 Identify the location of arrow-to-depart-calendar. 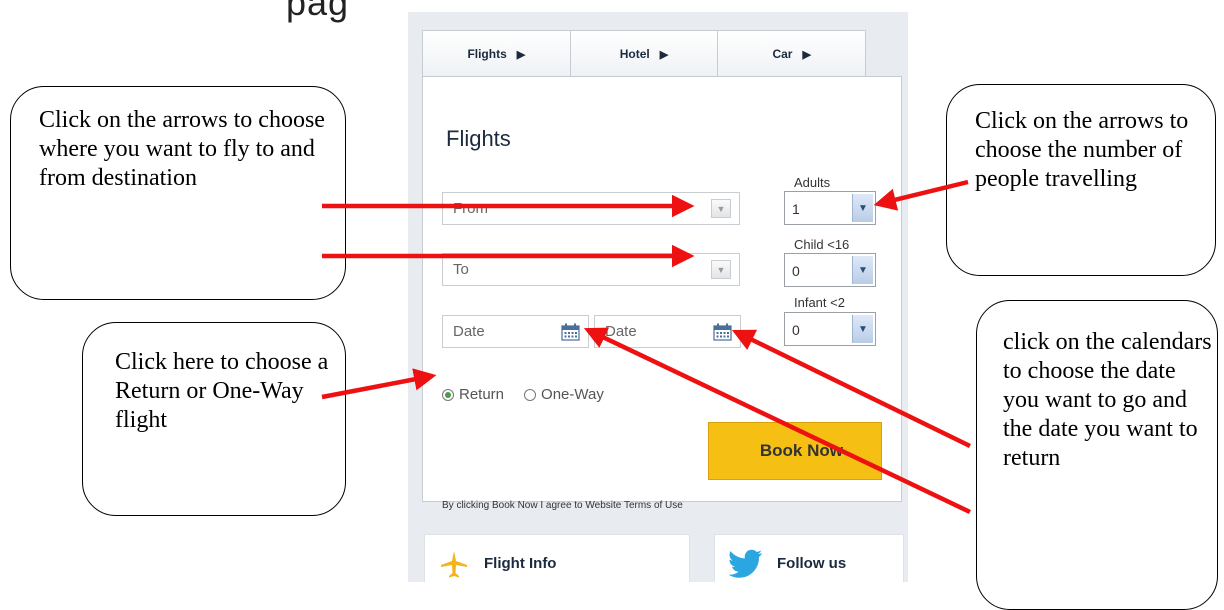
(777, 421).